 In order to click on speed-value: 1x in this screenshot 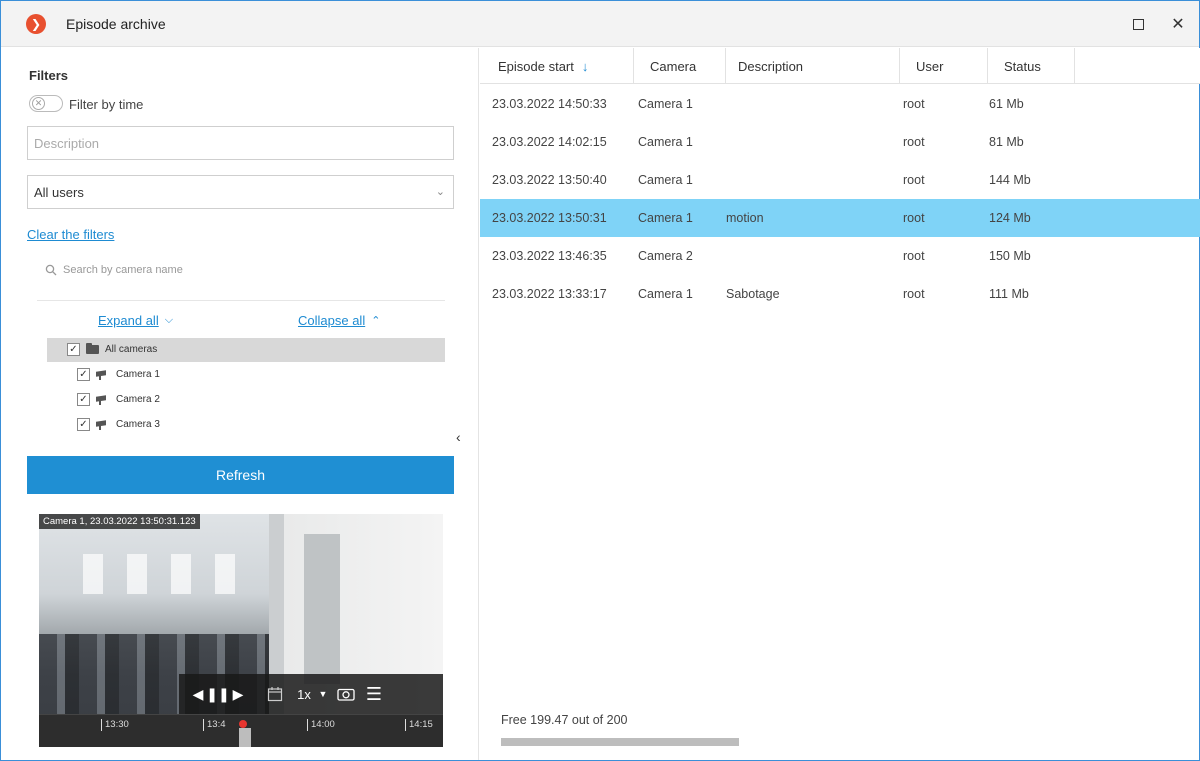, I will do `click(304, 694)`.